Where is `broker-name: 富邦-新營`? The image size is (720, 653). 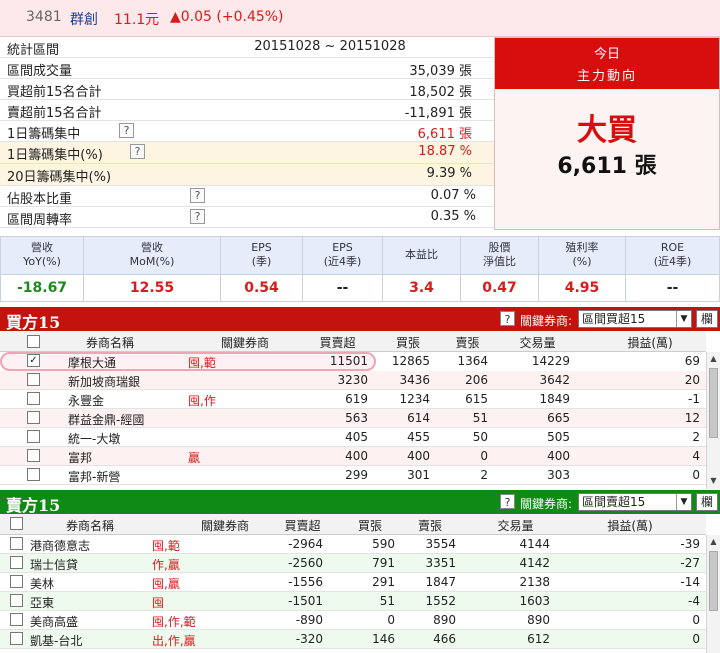 broker-name: 富邦-新營 is located at coordinates (94, 476).